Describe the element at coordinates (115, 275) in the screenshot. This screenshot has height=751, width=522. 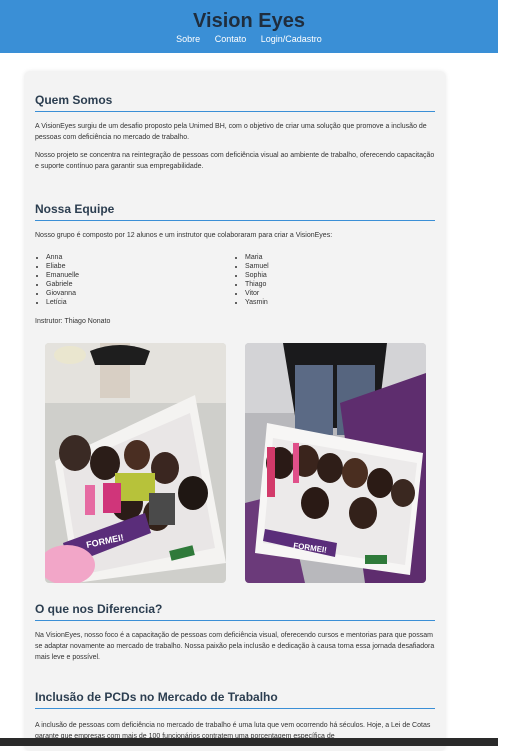
I see `team-member: Emanuelle` at that location.